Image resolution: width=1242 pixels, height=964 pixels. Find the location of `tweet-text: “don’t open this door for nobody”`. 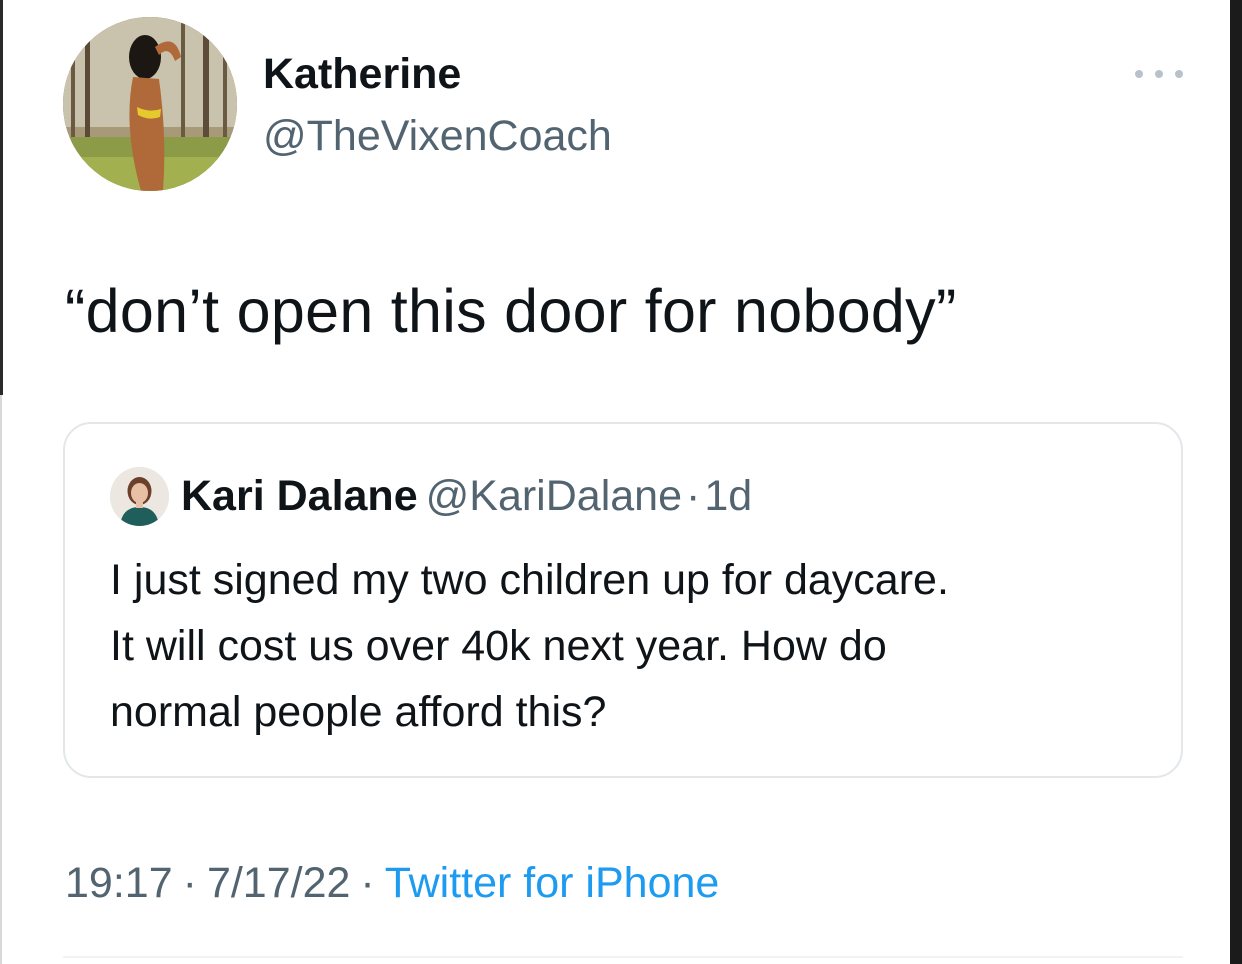

tweet-text: “don’t open this door for nobody” is located at coordinates (511, 311).